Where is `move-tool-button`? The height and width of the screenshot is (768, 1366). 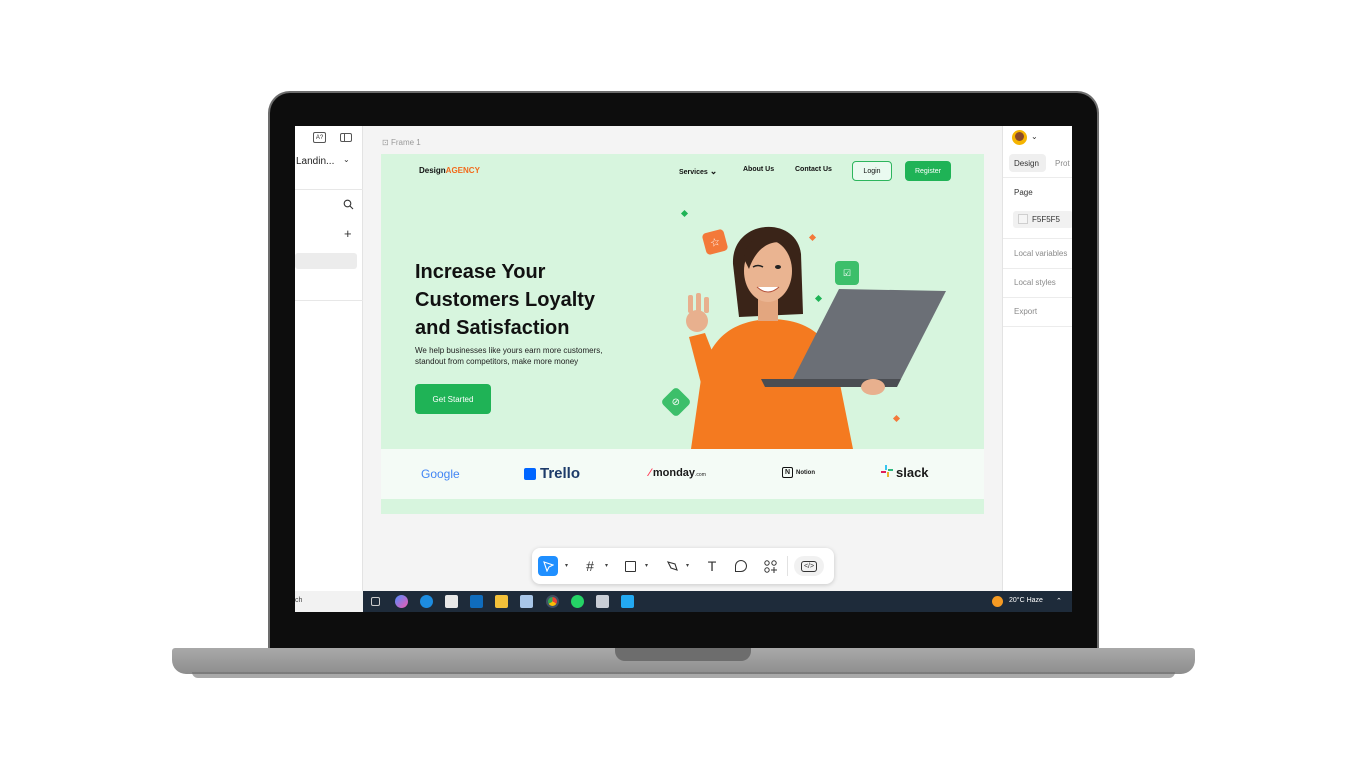 move-tool-button is located at coordinates (548, 566).